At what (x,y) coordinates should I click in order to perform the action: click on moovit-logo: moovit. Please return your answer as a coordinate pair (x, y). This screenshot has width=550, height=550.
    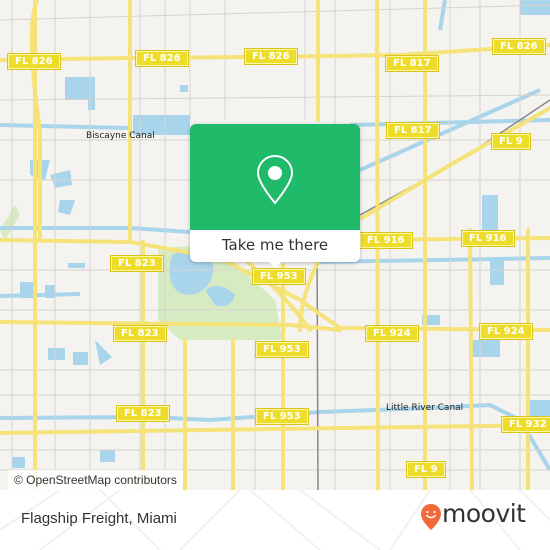
    Looking at the image, I should click on (473, 516).